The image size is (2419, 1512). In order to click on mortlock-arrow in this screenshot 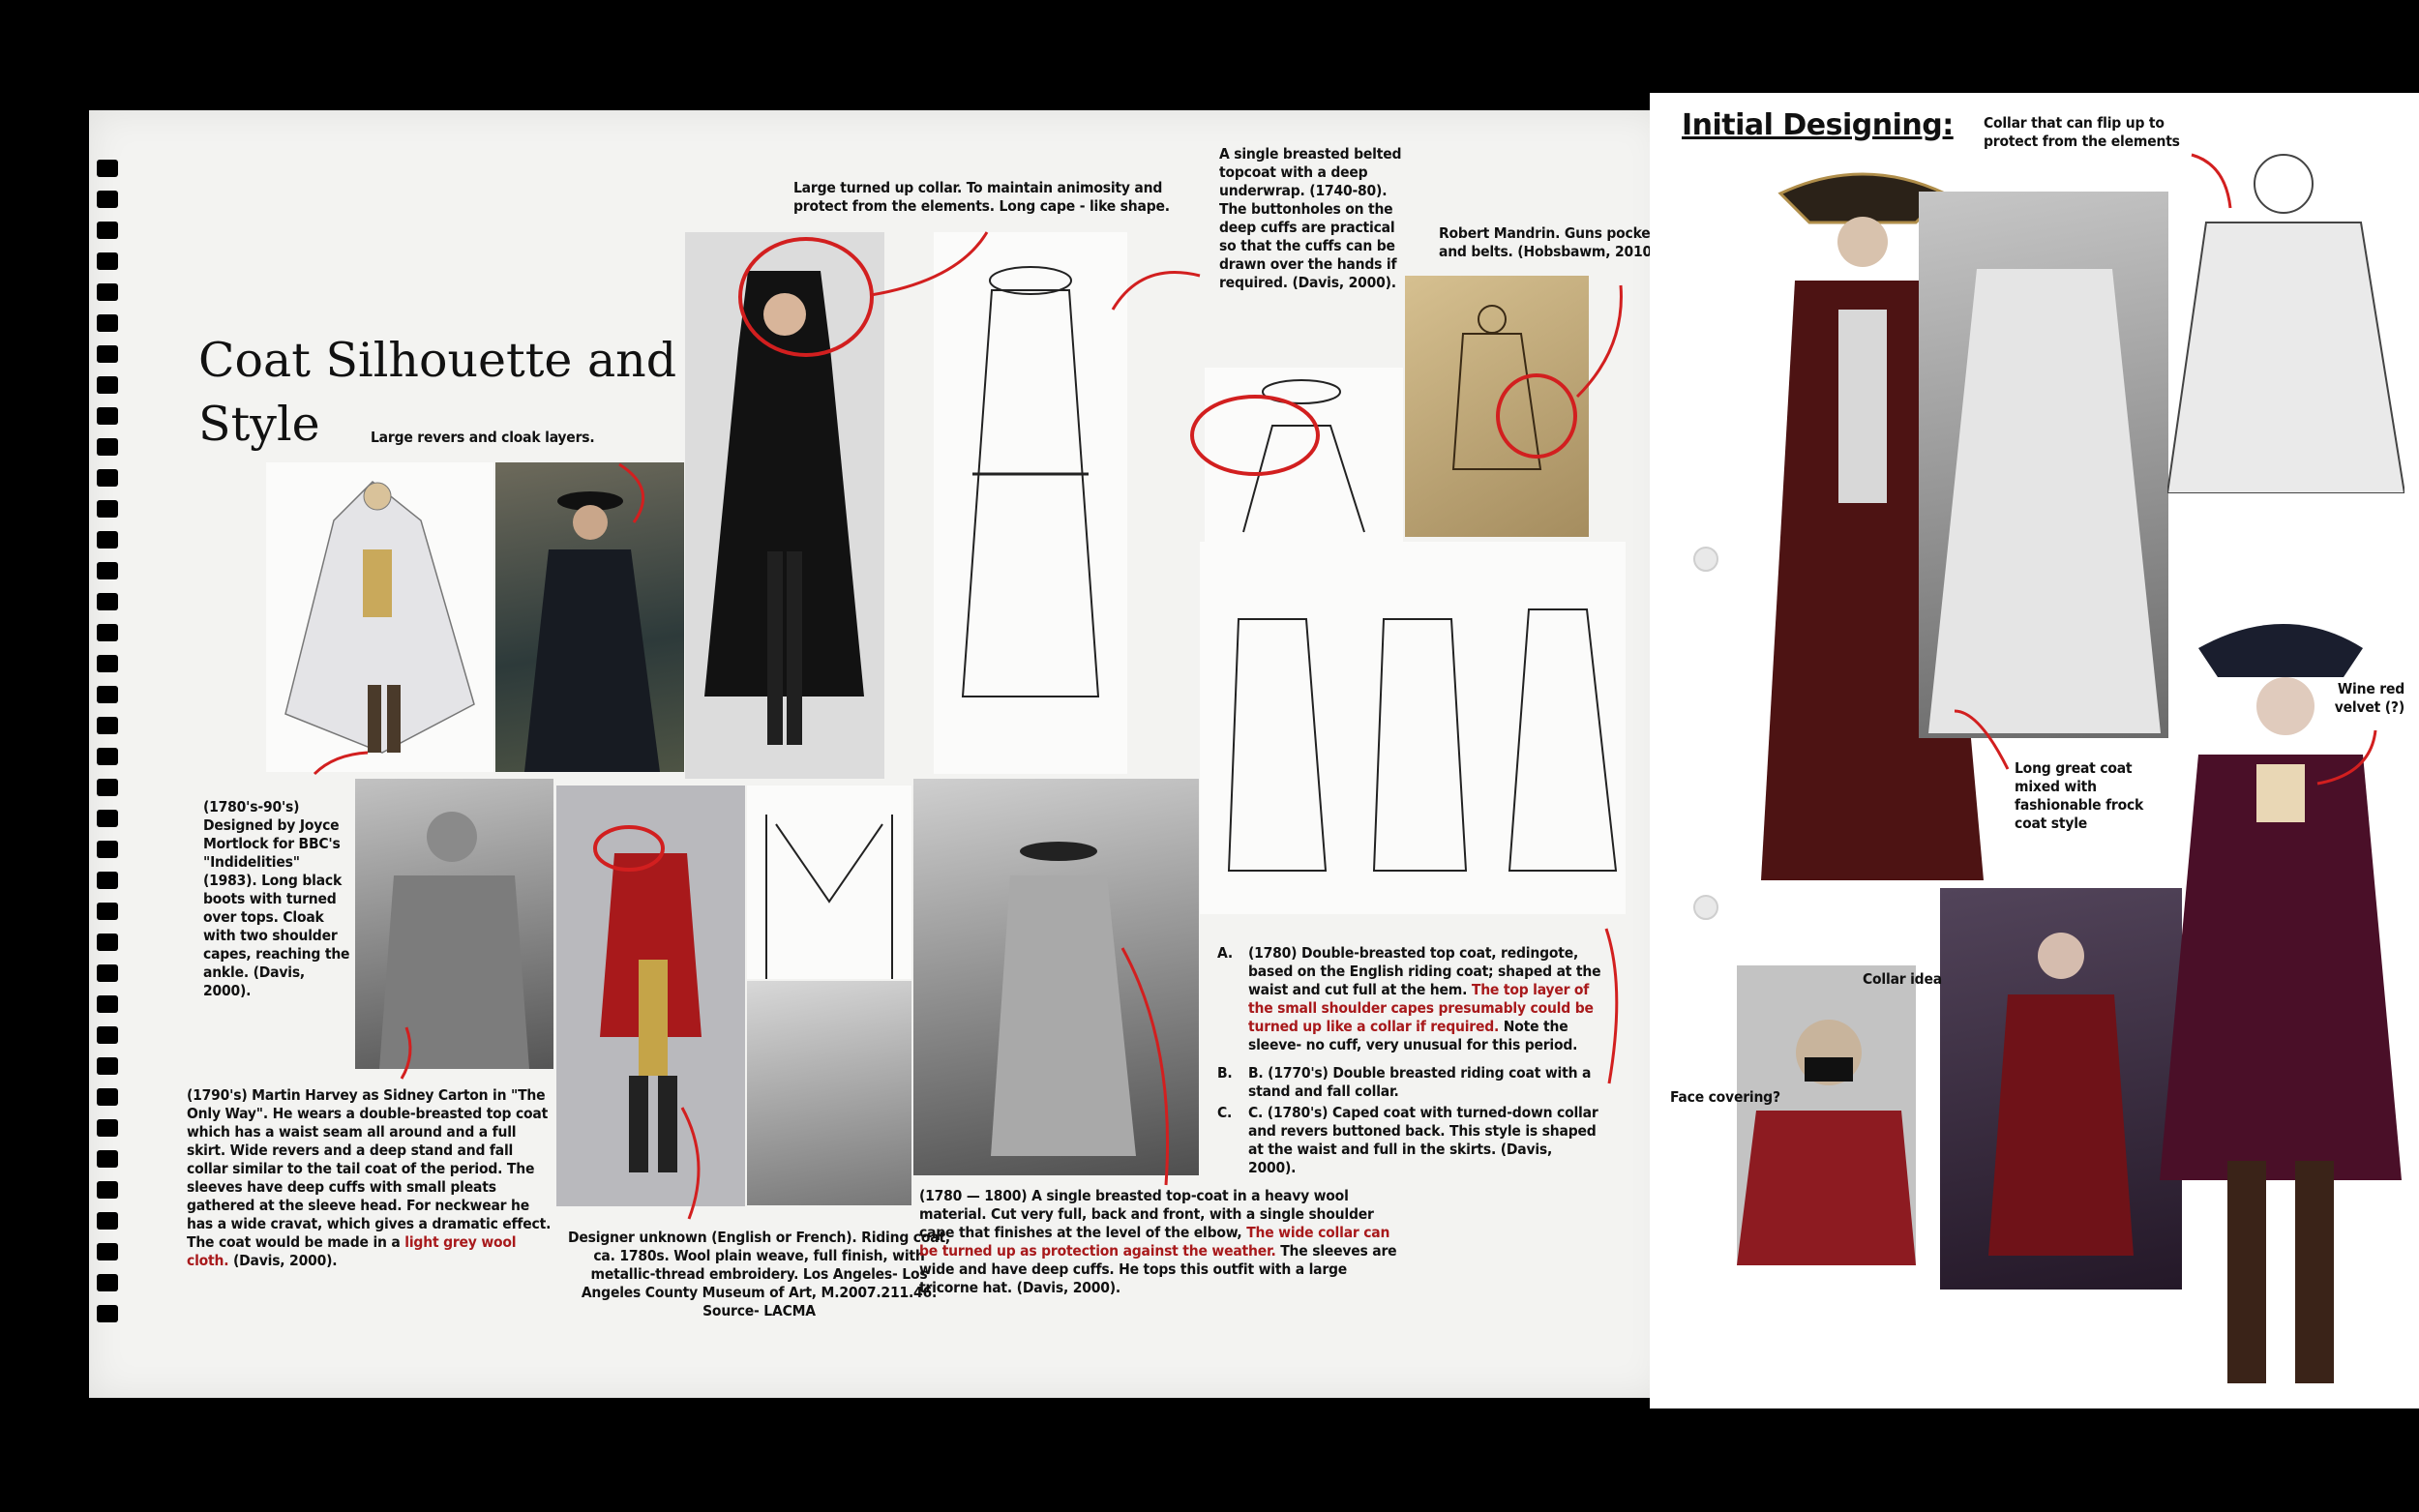, I will do `click(341, 763)`.